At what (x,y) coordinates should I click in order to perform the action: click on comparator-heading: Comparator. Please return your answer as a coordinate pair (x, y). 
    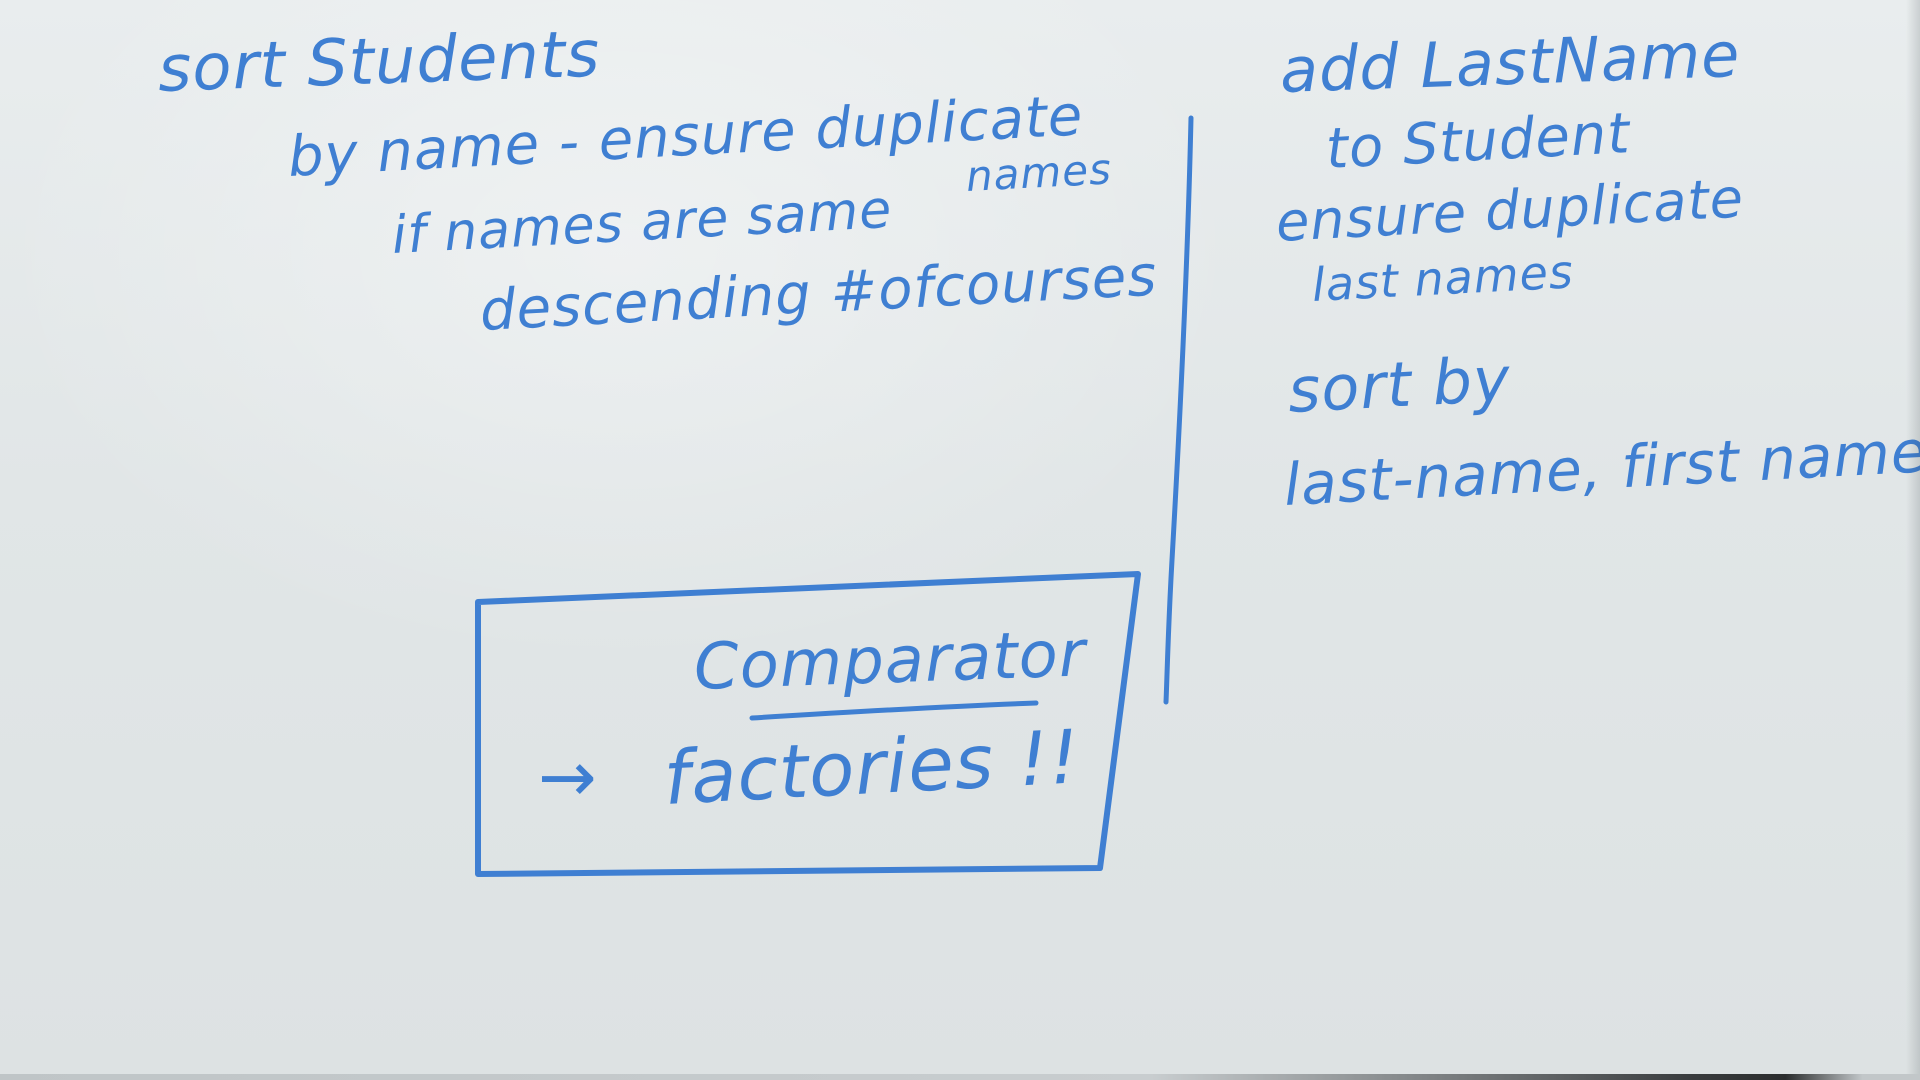
    Looking at the image, I should click on (890, 661).